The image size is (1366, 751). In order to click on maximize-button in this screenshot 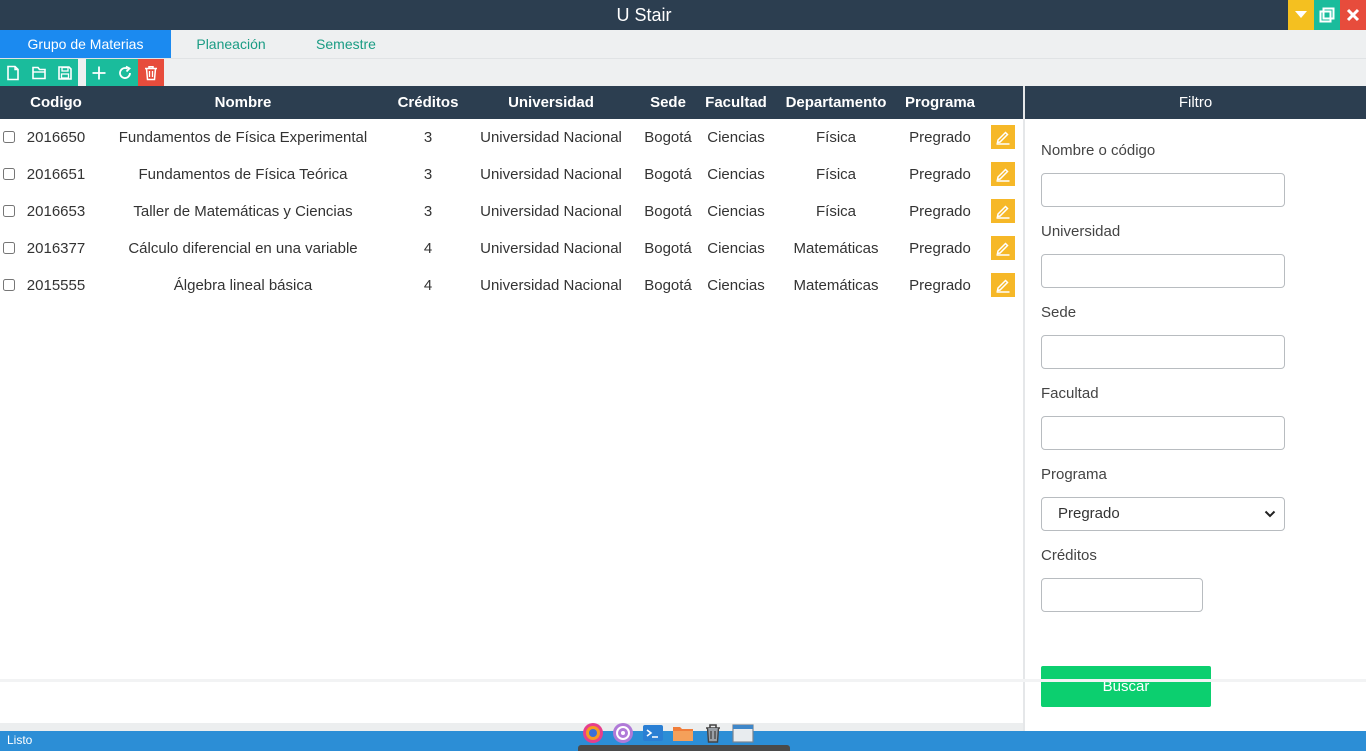, I will do `click(1327, 15)`.